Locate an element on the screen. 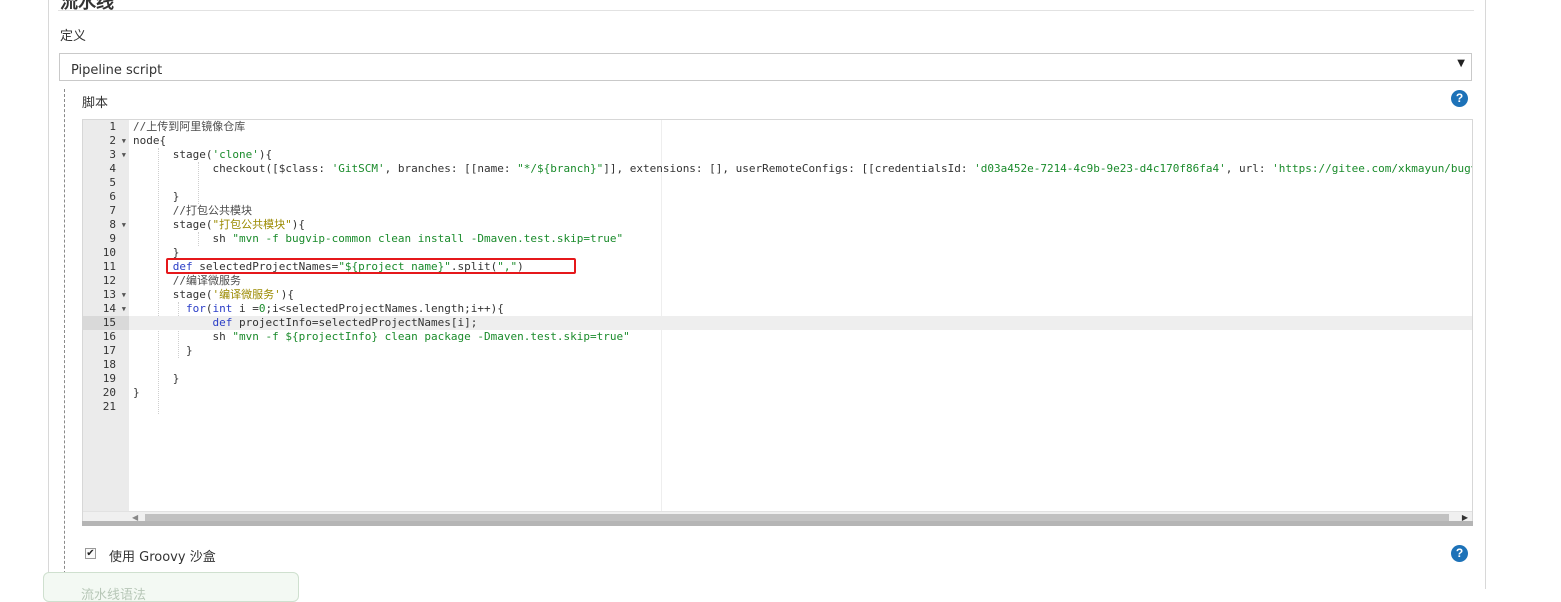 This screenshot has height=602, width=1561. gutter-row: 1 is located at coordinates (106, 127).